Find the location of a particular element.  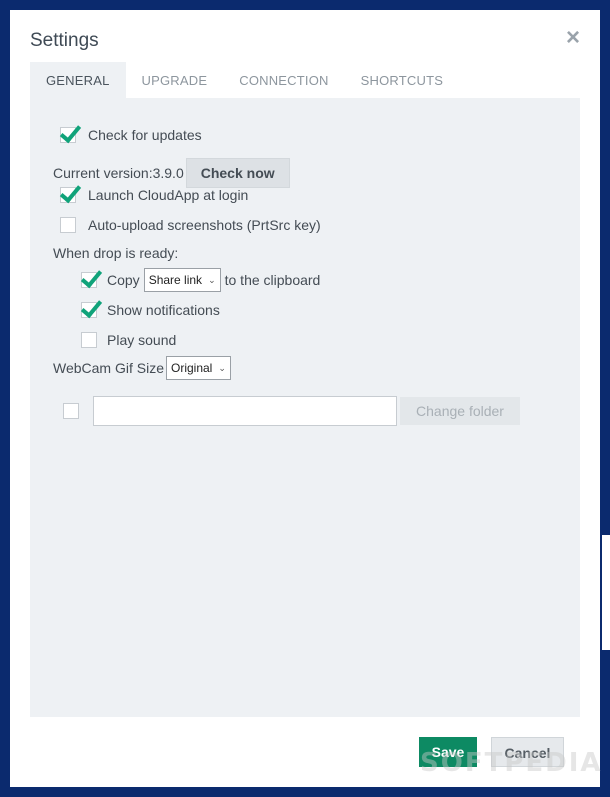

check-now-button: Check now is located at coordinates (237, 173).